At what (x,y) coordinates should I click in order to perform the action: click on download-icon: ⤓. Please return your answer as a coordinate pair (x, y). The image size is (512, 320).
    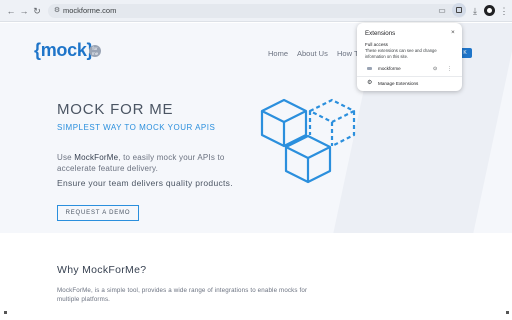
    Looking at the image, I should click on (475, 11).